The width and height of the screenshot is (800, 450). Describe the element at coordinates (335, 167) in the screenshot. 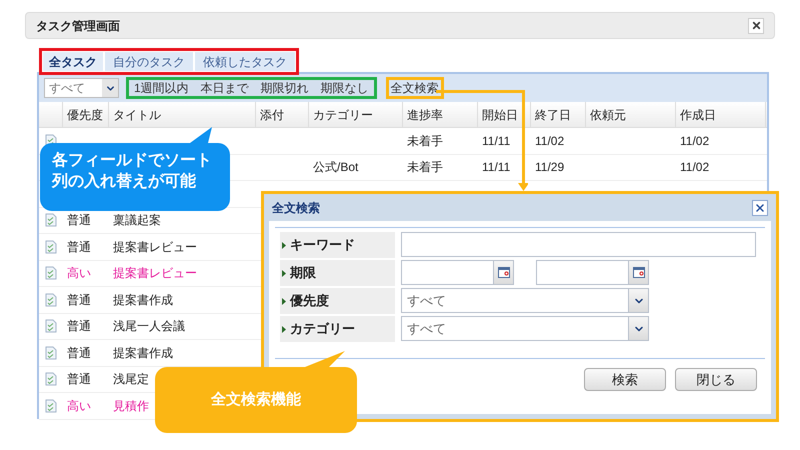

I see `table-cell-text: 公式/Bot` at that location.